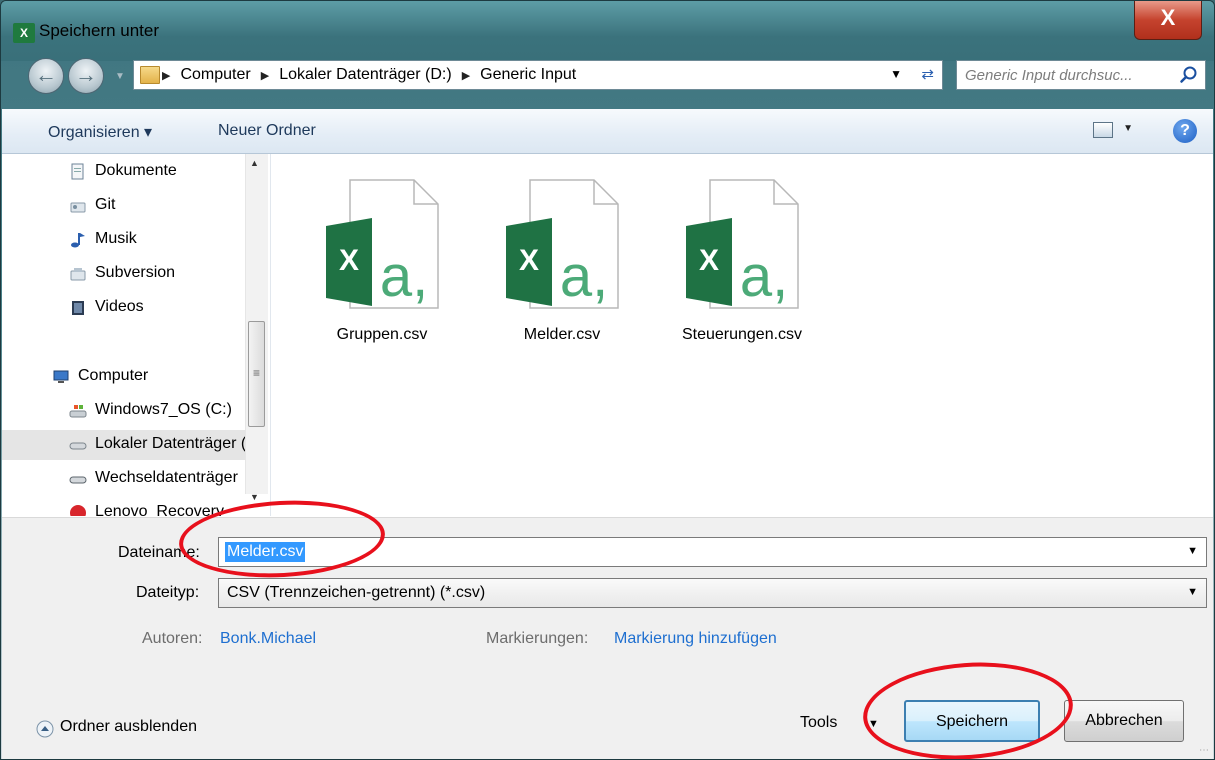  I want to click on breadcrumb-item-drive: Lokaler Datenträger (D:), so click(365, 75).